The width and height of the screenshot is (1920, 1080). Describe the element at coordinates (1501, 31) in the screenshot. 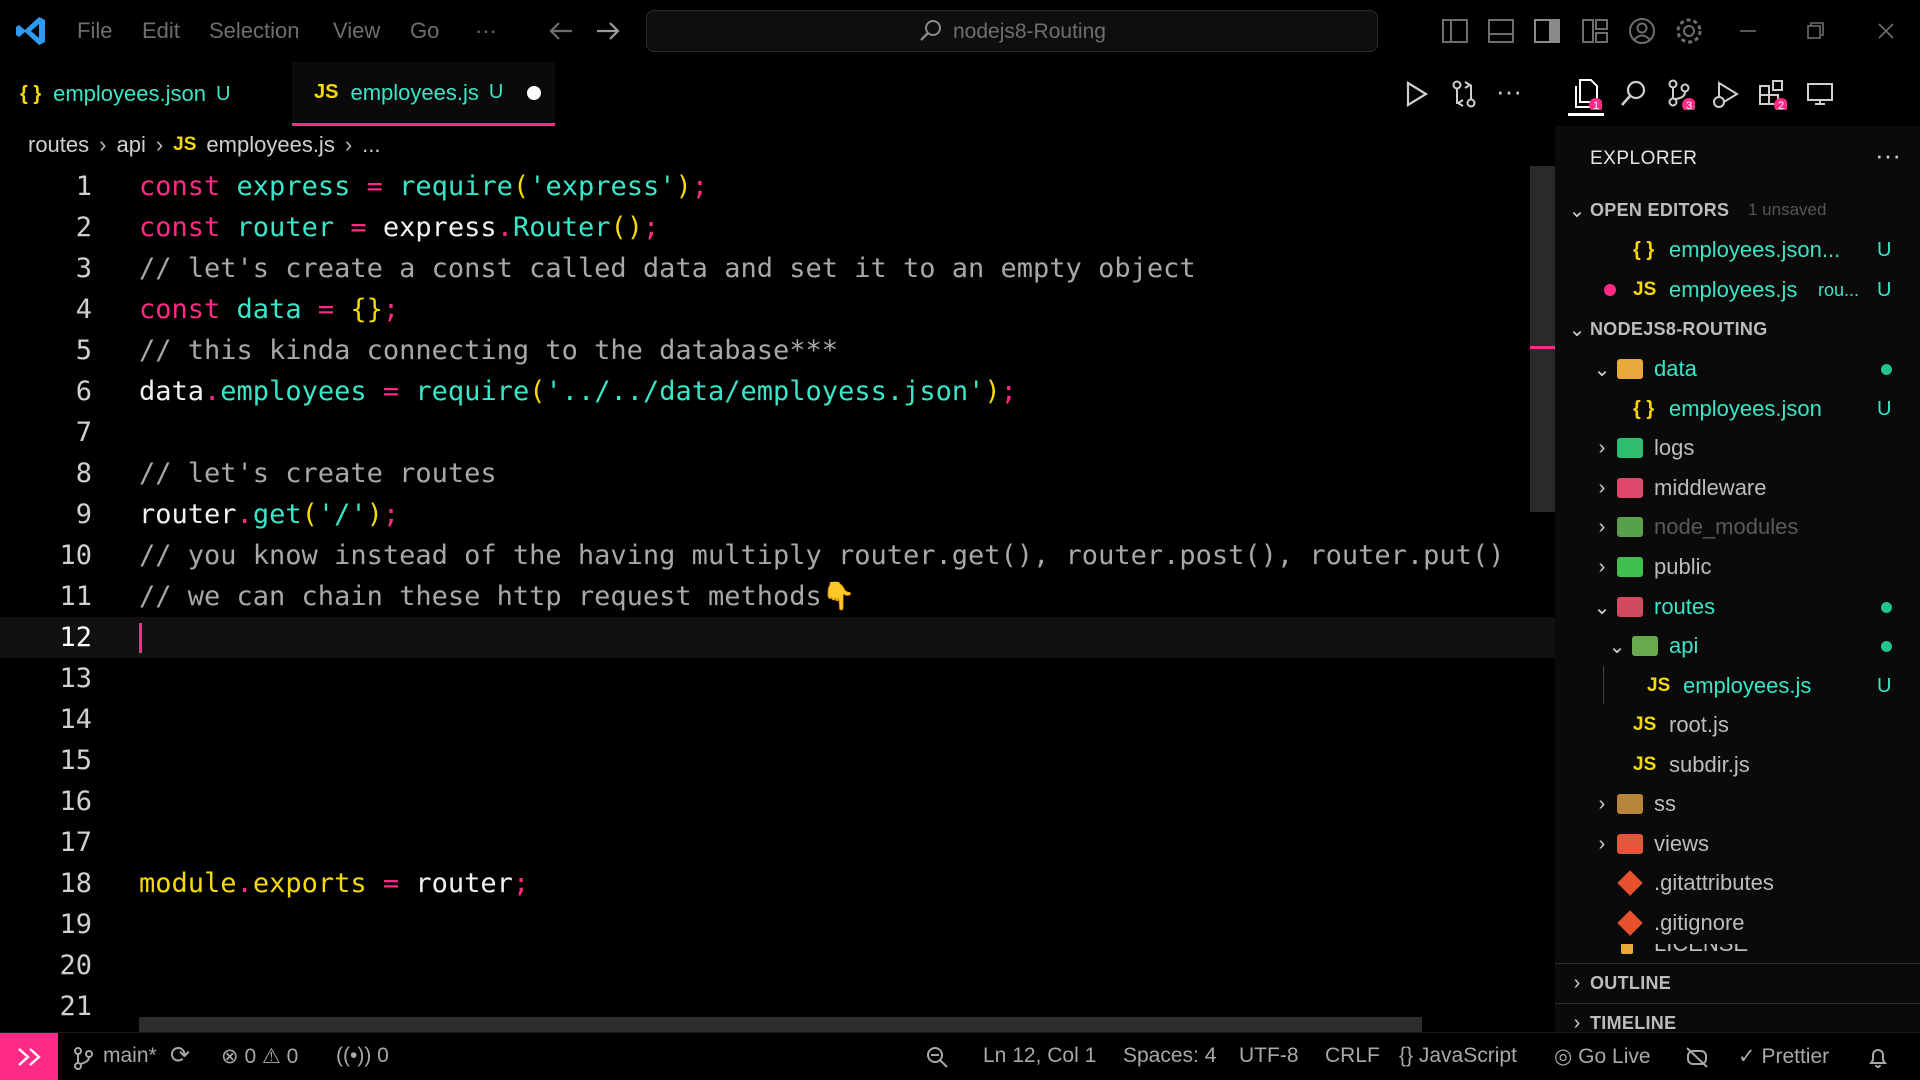

I see `toggle-panel-icon` at that location.